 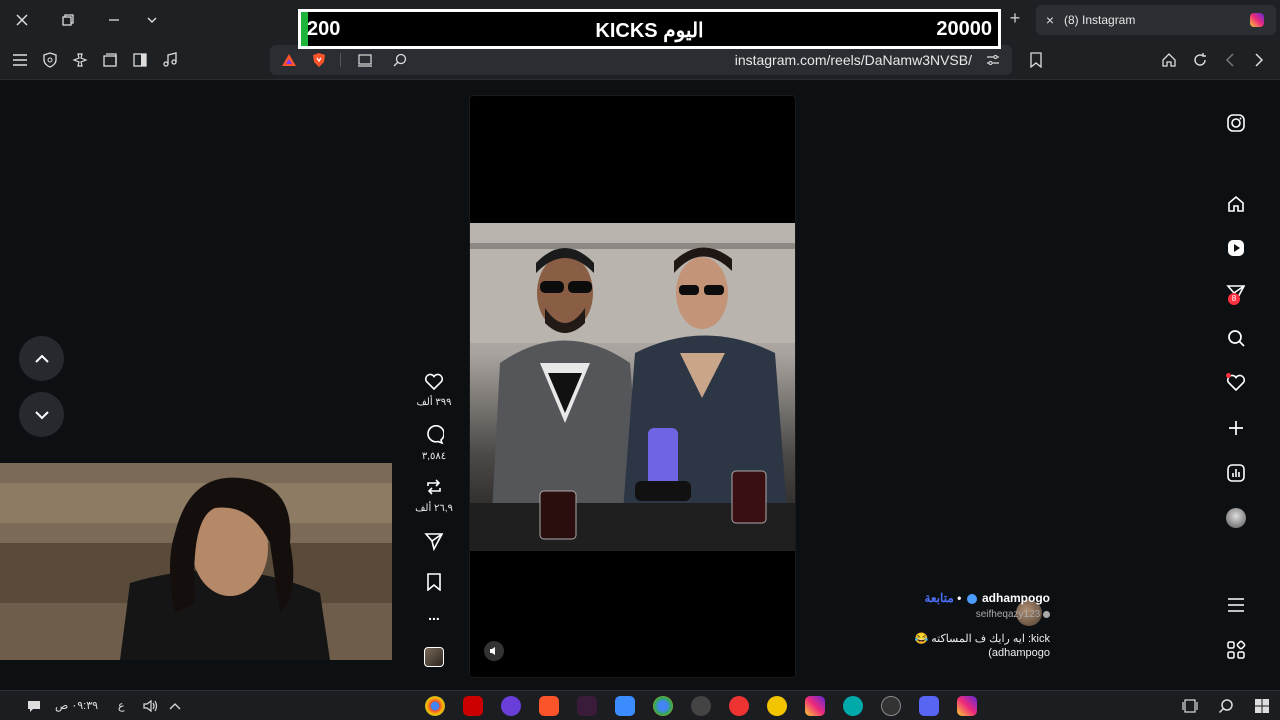 What do you see at coordinates (434, 435) in the screenshot?
I see `comment-icon` at bounding box center [434, 435].